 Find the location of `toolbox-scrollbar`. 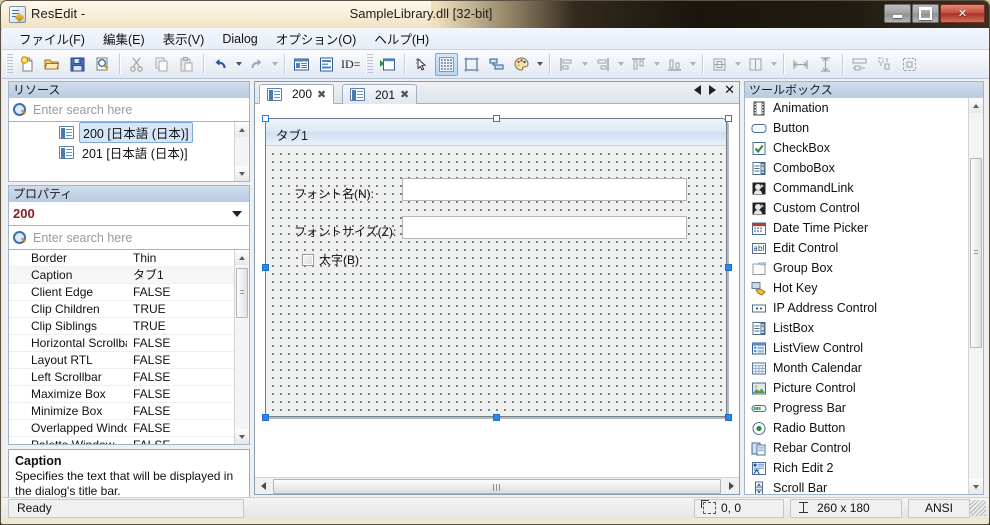

toolbox-scrollbar is located at coordinates (975, 296).